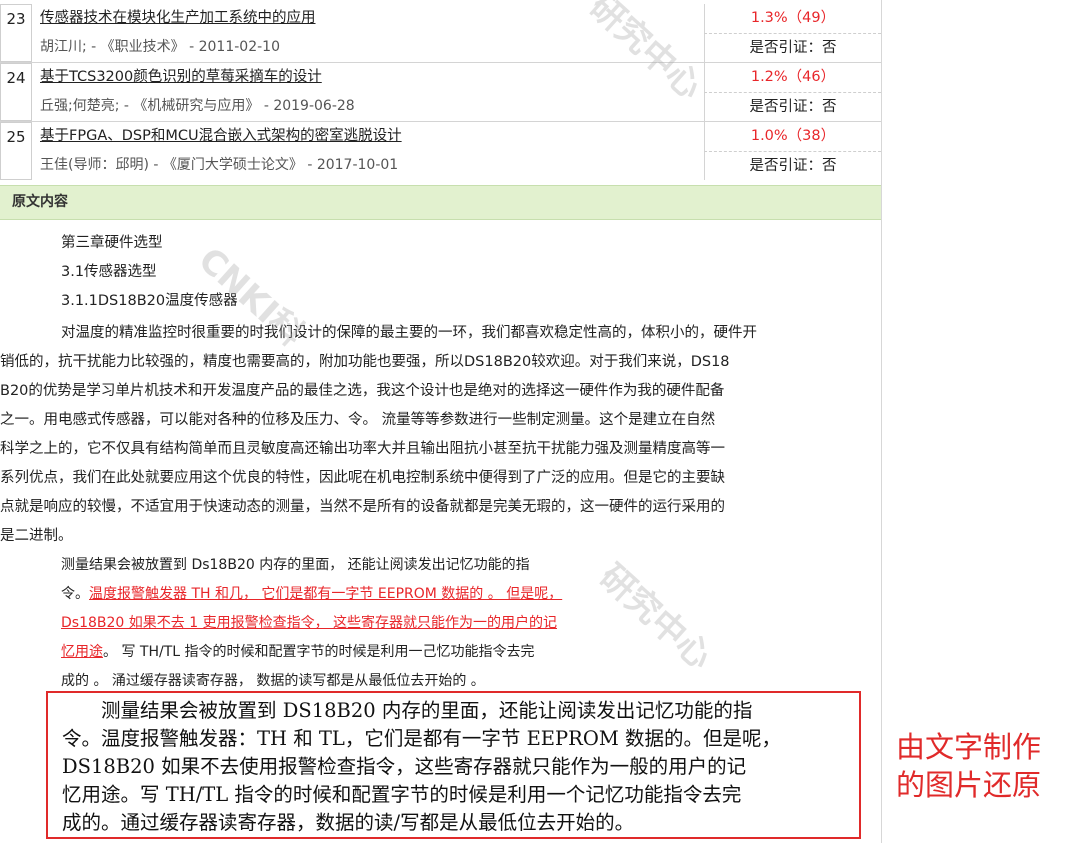  Describe the element at coordinates (440, 202) in the screenshot. I see `original-content-header: 原文内容` at that location.